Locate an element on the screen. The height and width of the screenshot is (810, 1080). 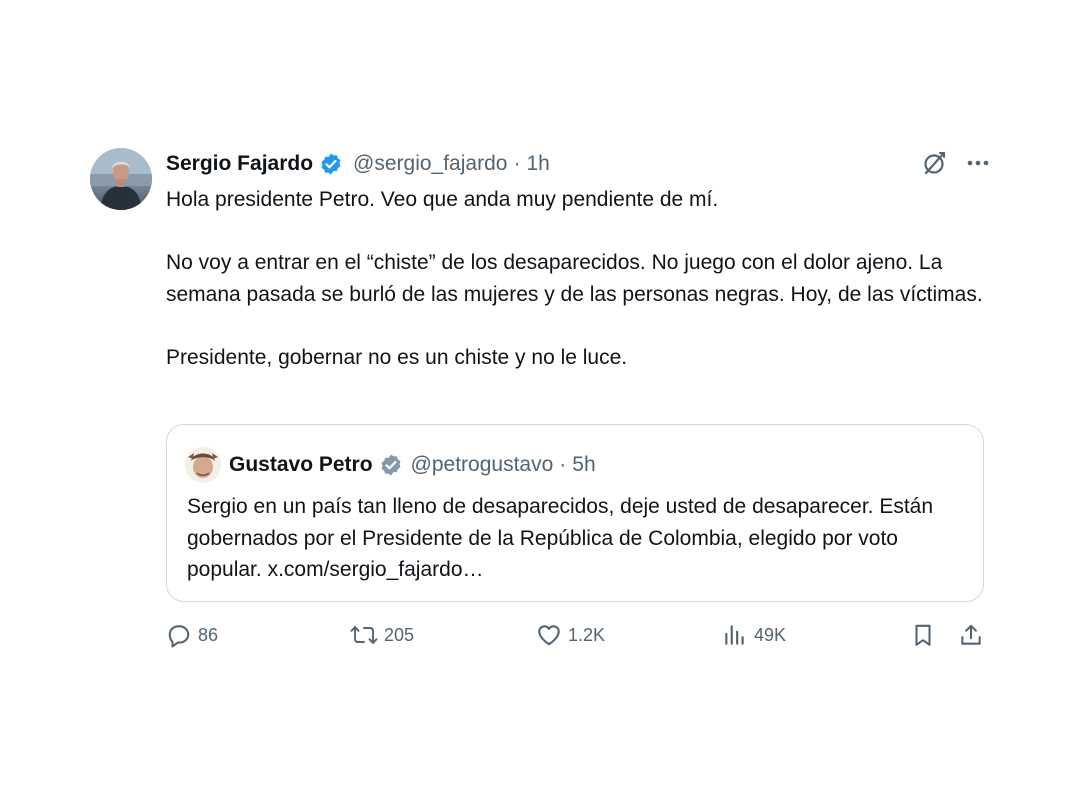
grok-icon is located at coordinates (935, 163).